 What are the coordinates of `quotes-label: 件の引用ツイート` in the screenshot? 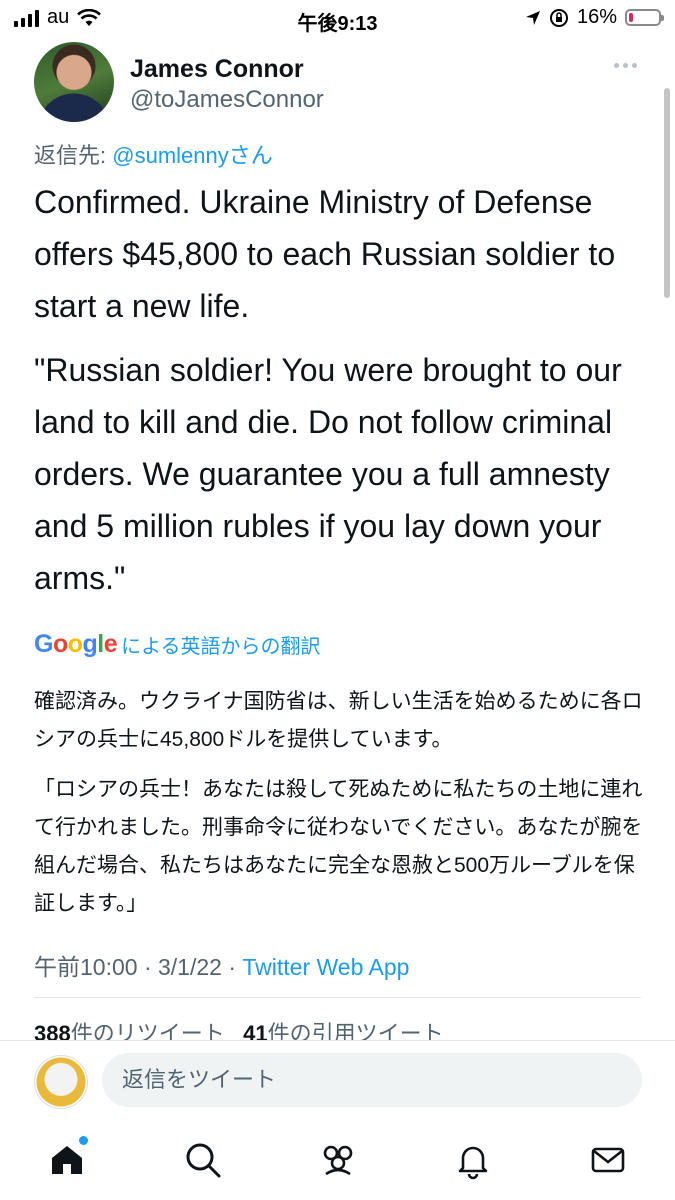 It's located at (355, 1030).